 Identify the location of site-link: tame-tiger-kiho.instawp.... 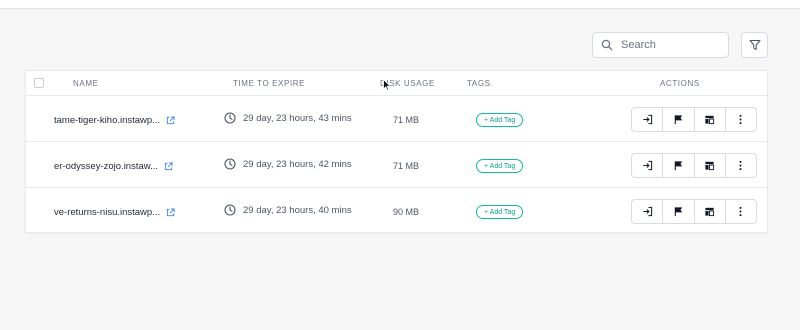
(114, 120).